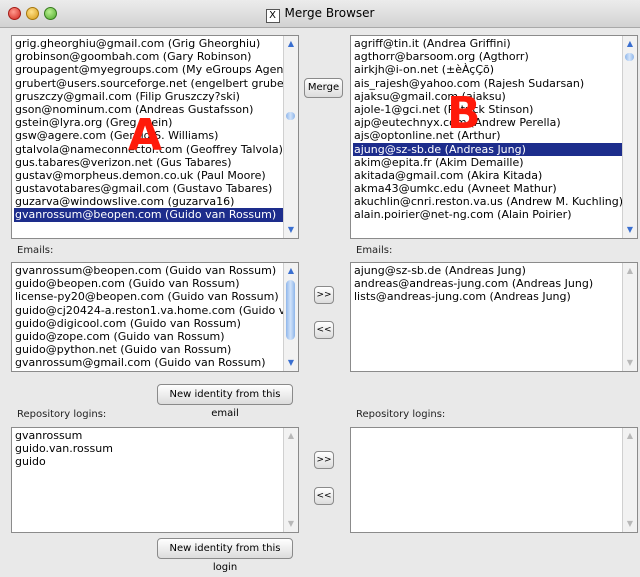  Describe the element at coordinates (401, 414) in the screenshot. I see `logins-label-b: Repository logins:` at that location.